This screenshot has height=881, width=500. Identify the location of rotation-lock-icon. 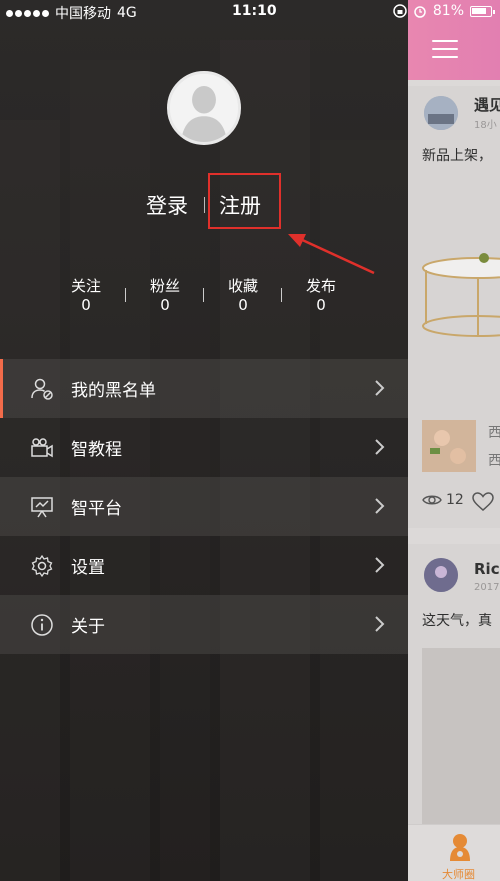
(400, 11).